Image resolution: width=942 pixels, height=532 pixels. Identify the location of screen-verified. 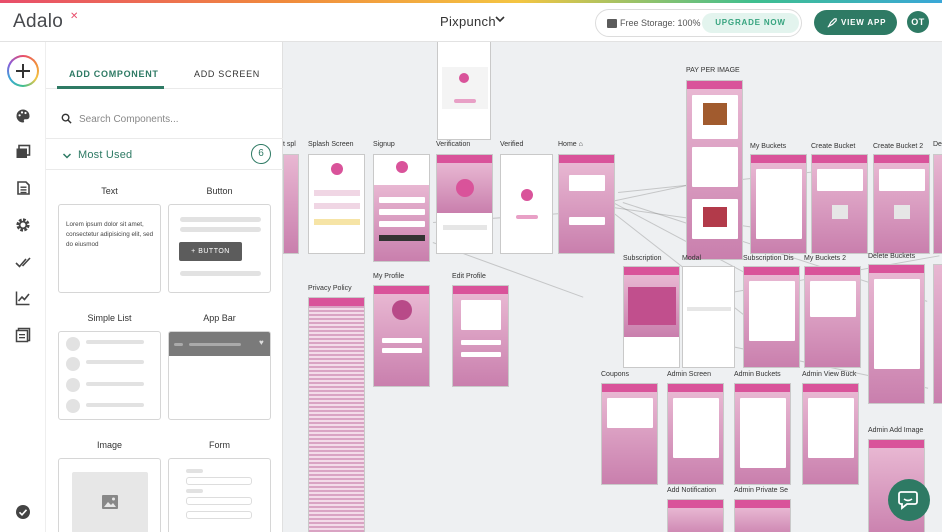
(526, 204).